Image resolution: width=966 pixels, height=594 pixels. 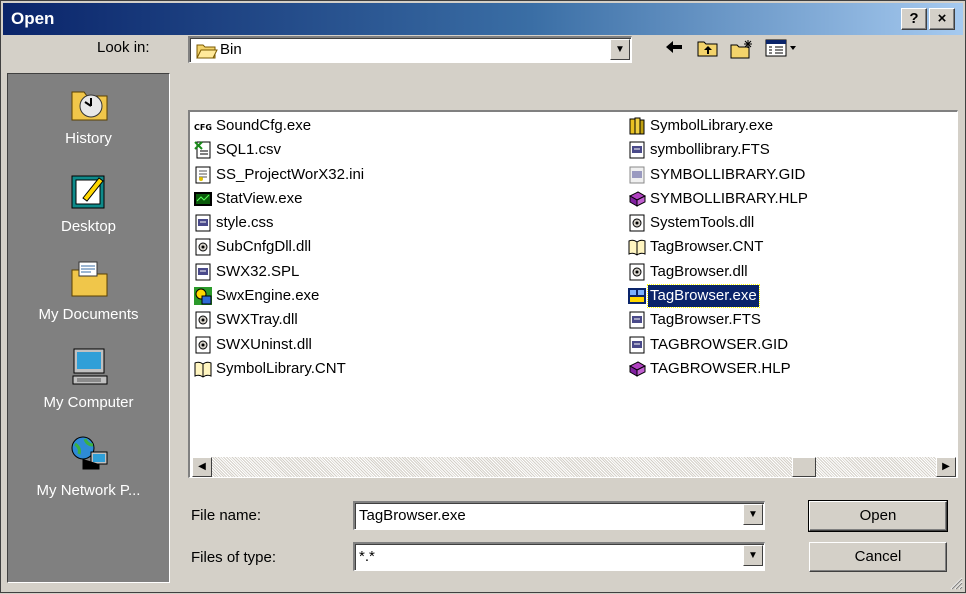 What do you see at coordinates (88, 402) in the screenshot?
I see `place-label: My Computer` at bounding box center [88, 402].